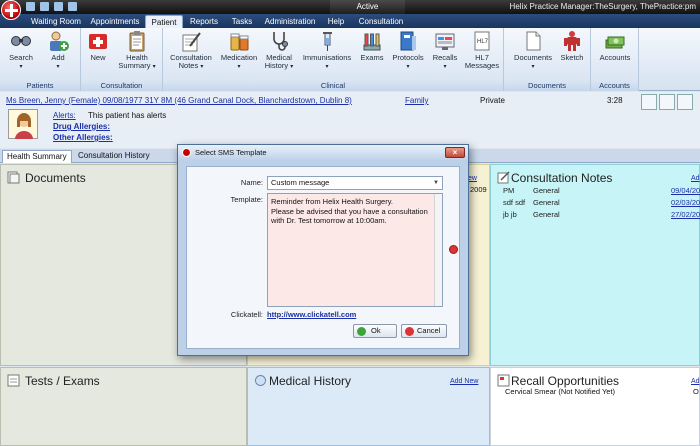 The height and width of the screenshot is (446, 700). What do you see at coordinates (13, 380) in the screenshot?
I see `tests-exams-panel-icon` at bounding box center [13, 380].